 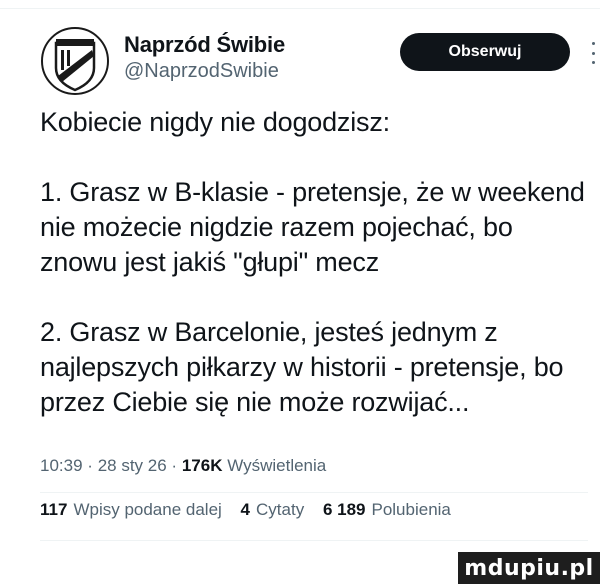 I want to click on quotes-count: 4, so click(x=245, y=509).